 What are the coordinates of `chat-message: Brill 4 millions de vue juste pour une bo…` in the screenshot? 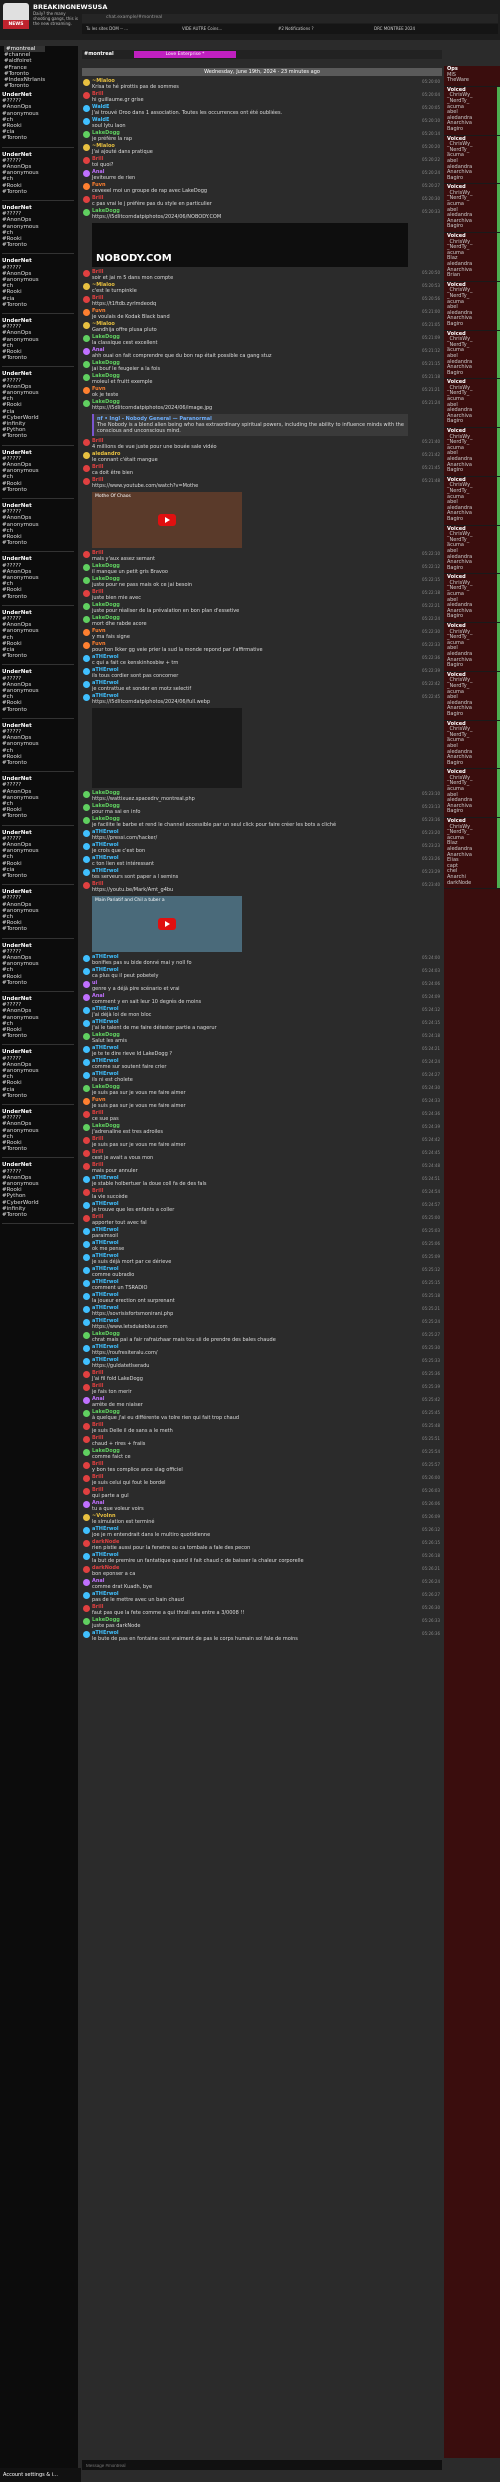 It's located at (262, 444).